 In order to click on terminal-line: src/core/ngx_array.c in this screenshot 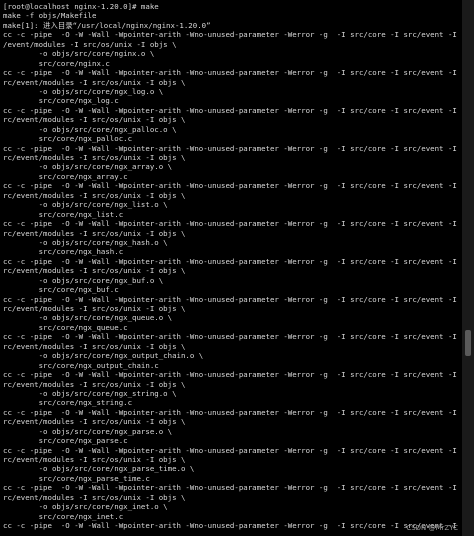, I will do `click(65, 176)`.